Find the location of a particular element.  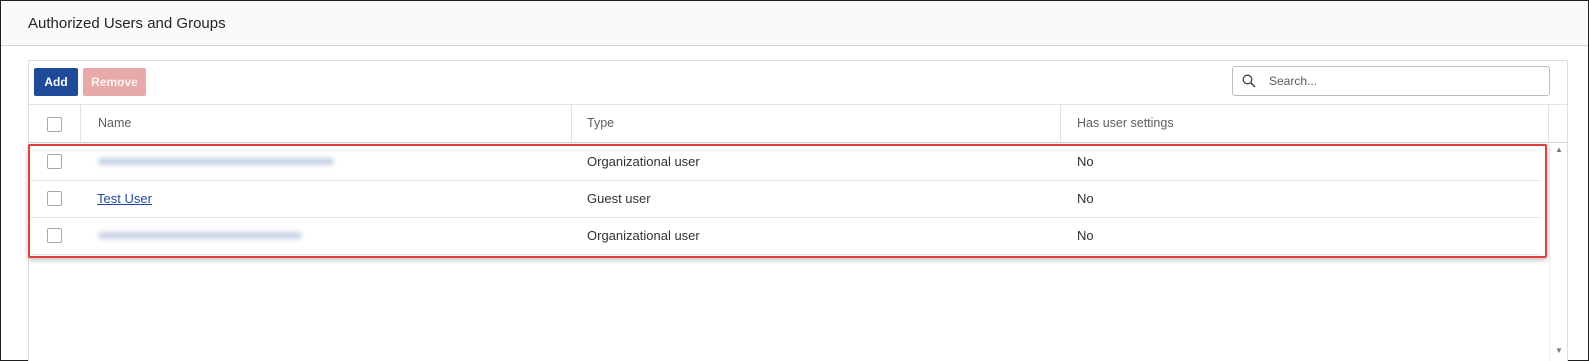

scroll-up-icon: ▲ is located at coordinates (1559, 149).